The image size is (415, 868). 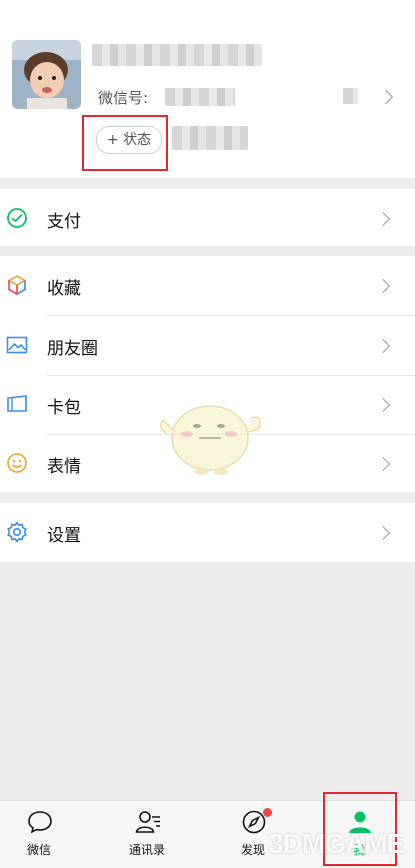 I want to click on cube-icon, so click(x=17, y=285).